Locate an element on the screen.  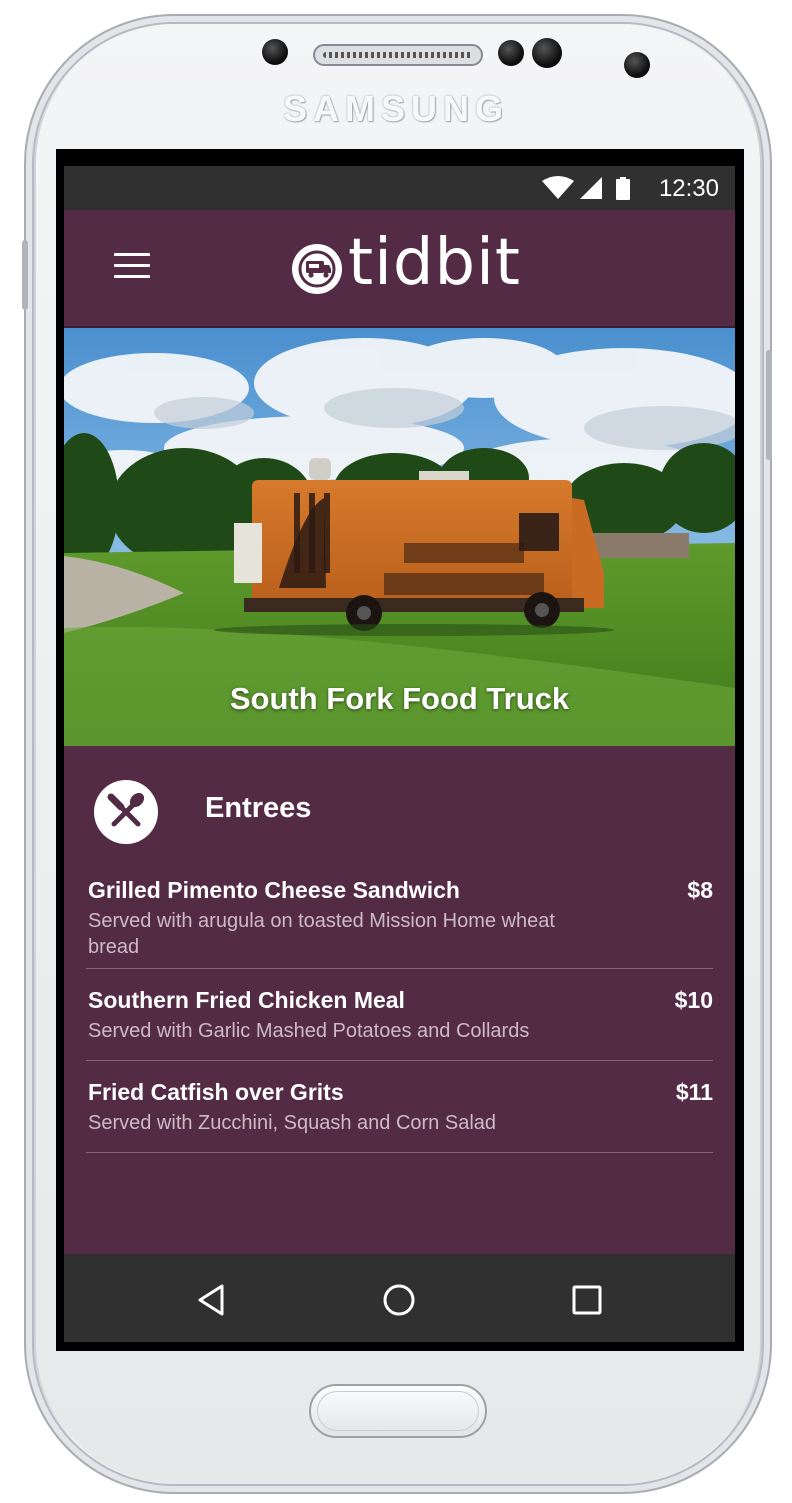
logo-text: tidbit is located at coordinates (434, 263).